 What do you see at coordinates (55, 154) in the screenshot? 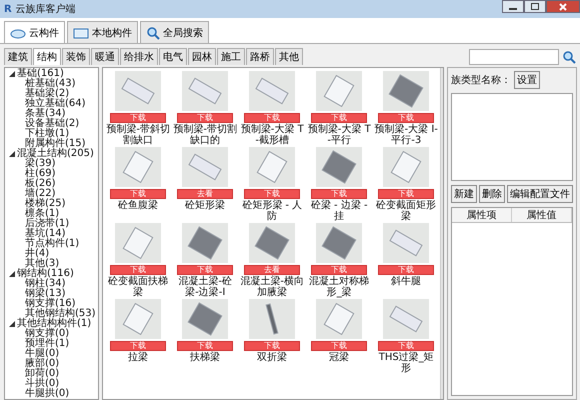
I see `tree-item: 混凝土结构(205)` at bounding box center [55, 154].